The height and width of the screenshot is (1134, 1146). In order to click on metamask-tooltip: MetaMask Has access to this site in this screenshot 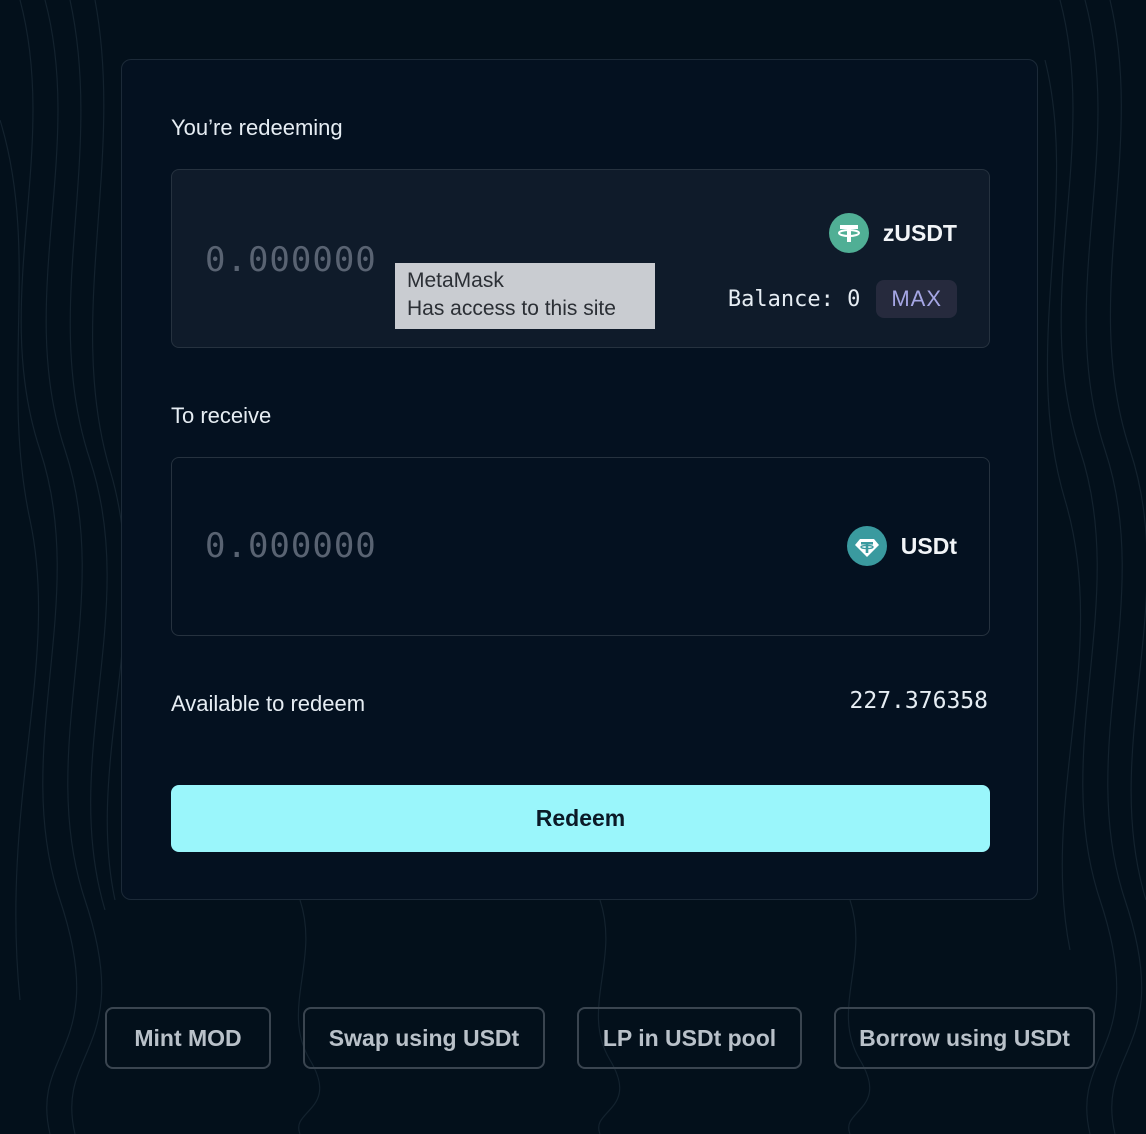, I will do `click(525, 296)`.